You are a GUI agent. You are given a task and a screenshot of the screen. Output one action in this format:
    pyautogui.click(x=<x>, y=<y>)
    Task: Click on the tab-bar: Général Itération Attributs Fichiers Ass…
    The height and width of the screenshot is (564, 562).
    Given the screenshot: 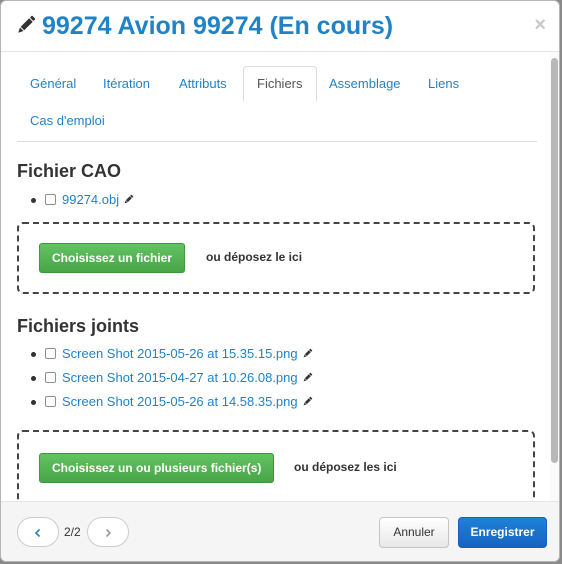 What is the action you would take?
    pyautogui.click(x=277, y=104)
    